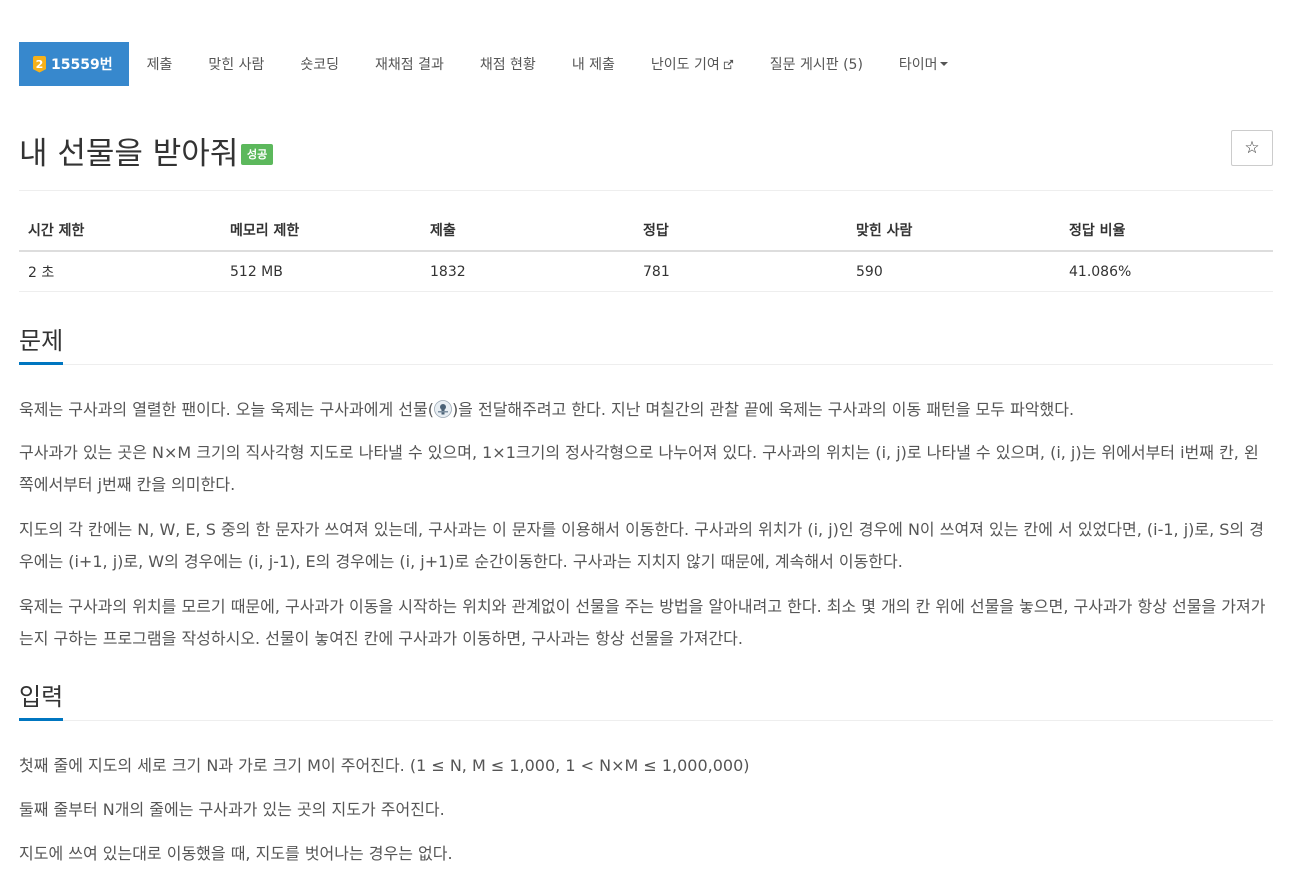 The width and height of the screenshot is (1293, 885). I want to click on header-time-limit: 시간 제한, so click(120, 231).